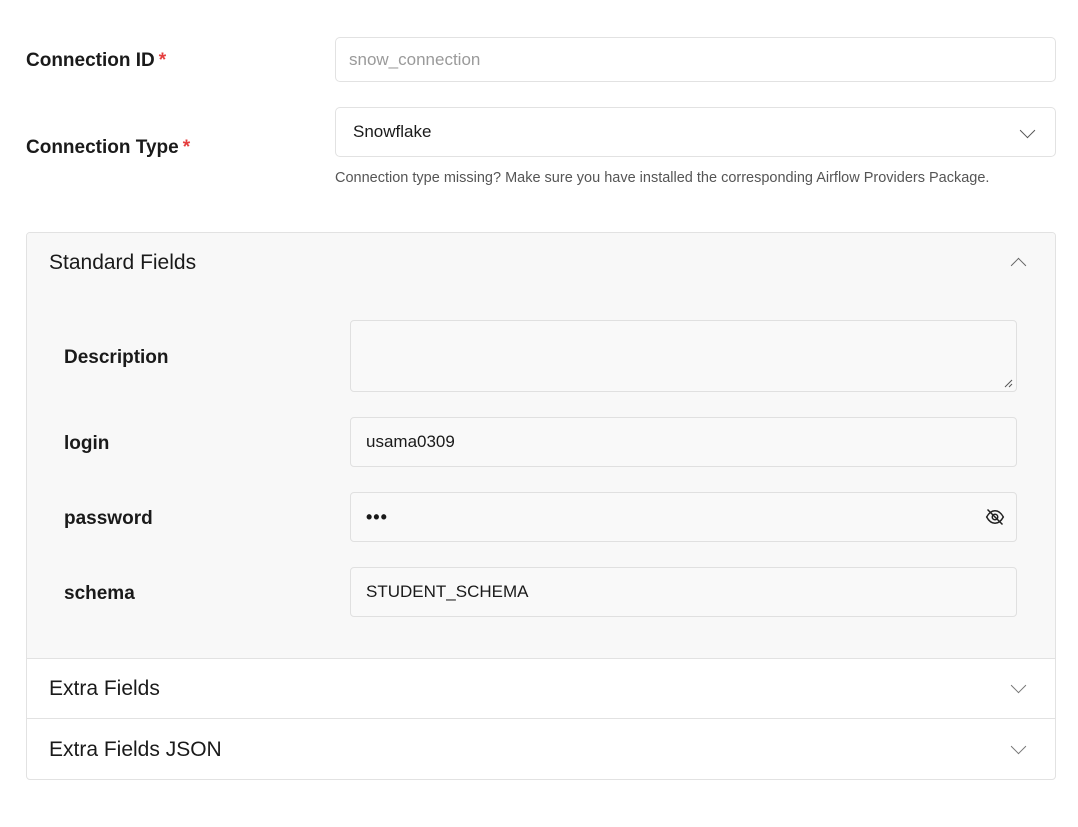  What do you see at coordinates (447, 591) in the screenshot?
I see `schema-value: STUDENT_SCHEMA` at bounding box center [447, 591].